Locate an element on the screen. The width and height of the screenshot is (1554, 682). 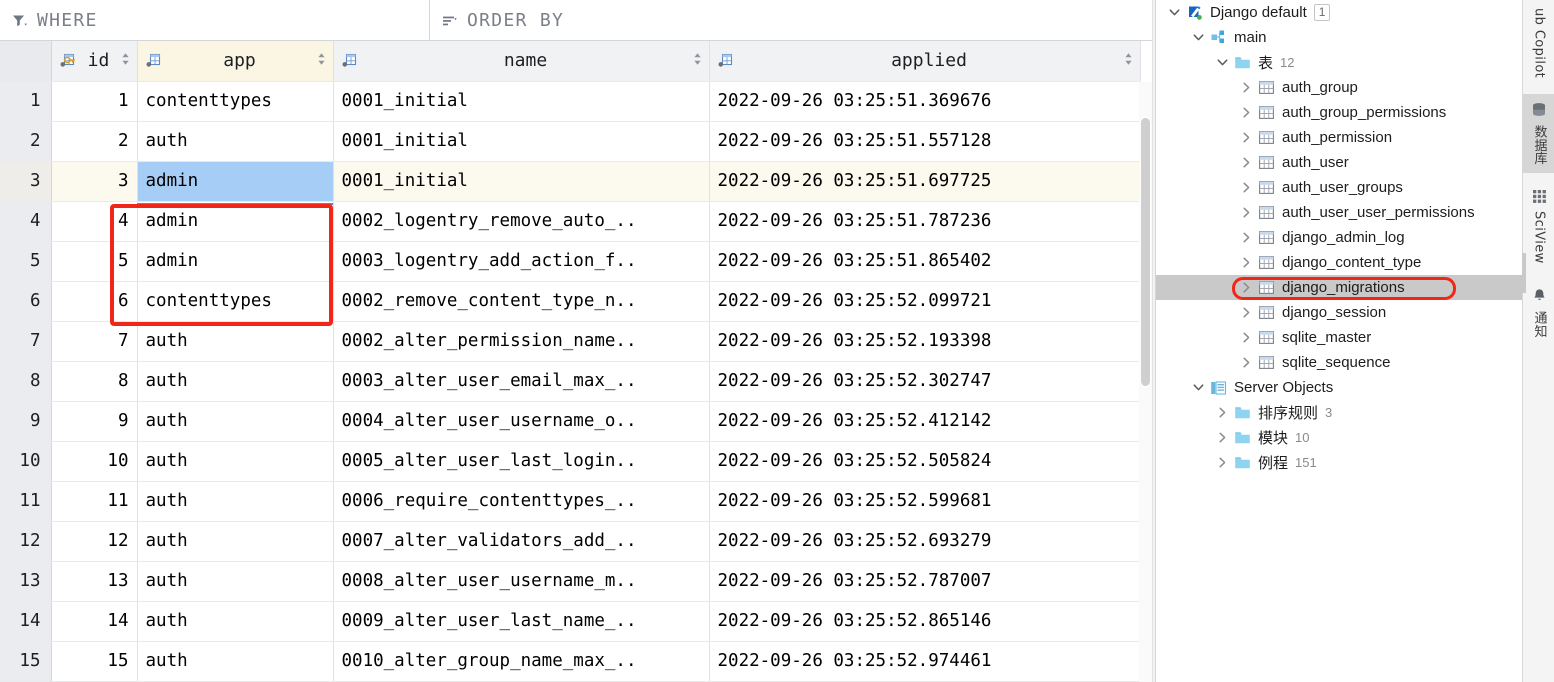
cell-applied: 2022-09-26 03:25:52.505824 is located at coordinates (925, 461).